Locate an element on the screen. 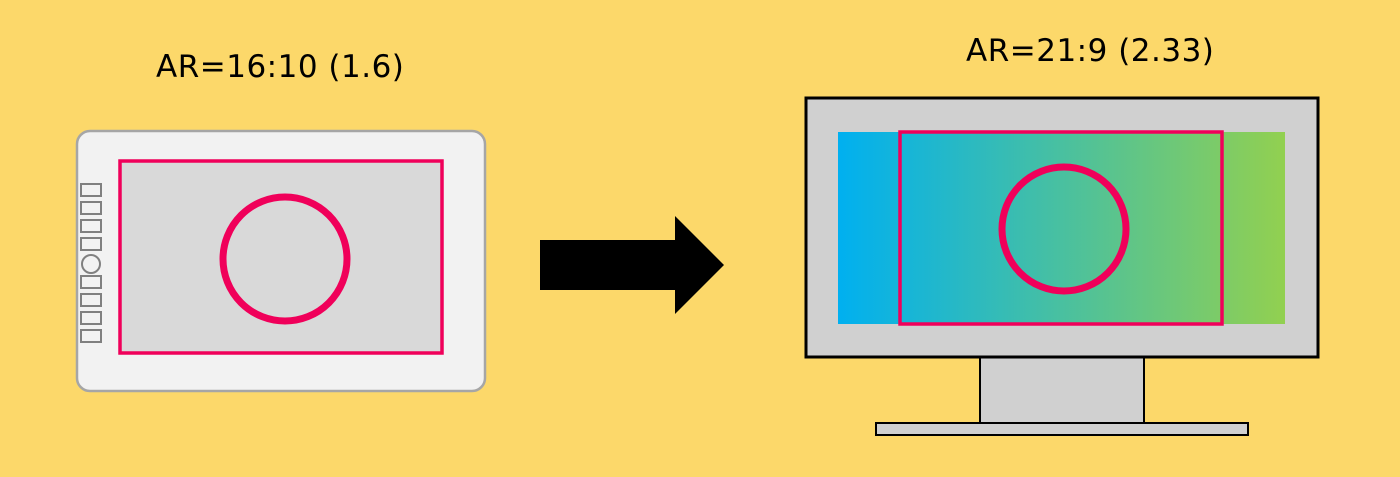  right-arrow-icon is located at coordinates (632, 265).